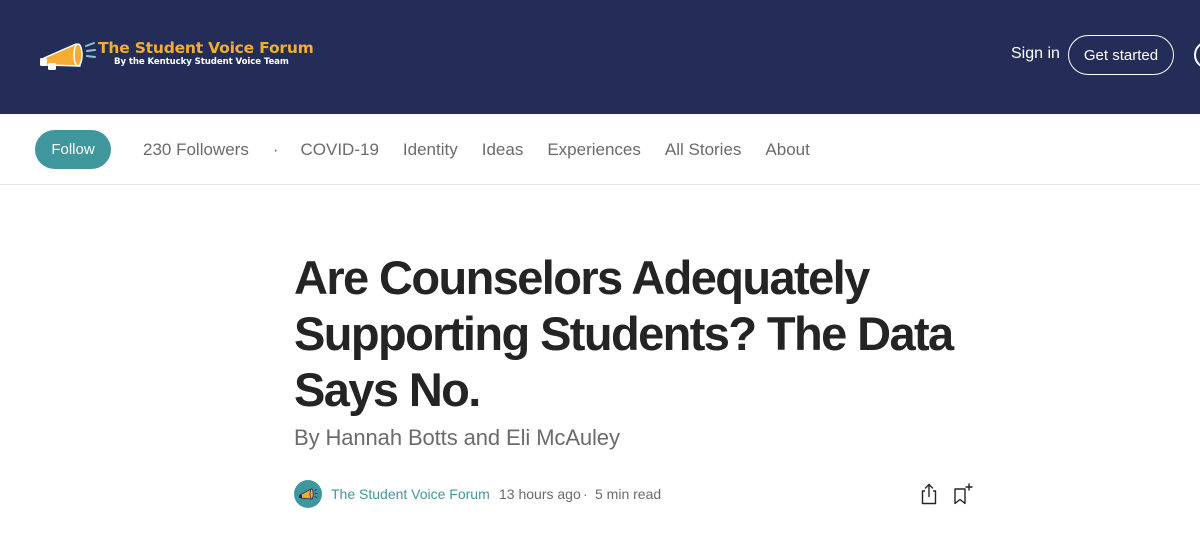 The width and height of the screenshot is (1200, 536). Describe the element at coordinates (201, 62) in the screenshot. I see `logo-subtitle: By the Kentucky Student Voice Team` at that location.